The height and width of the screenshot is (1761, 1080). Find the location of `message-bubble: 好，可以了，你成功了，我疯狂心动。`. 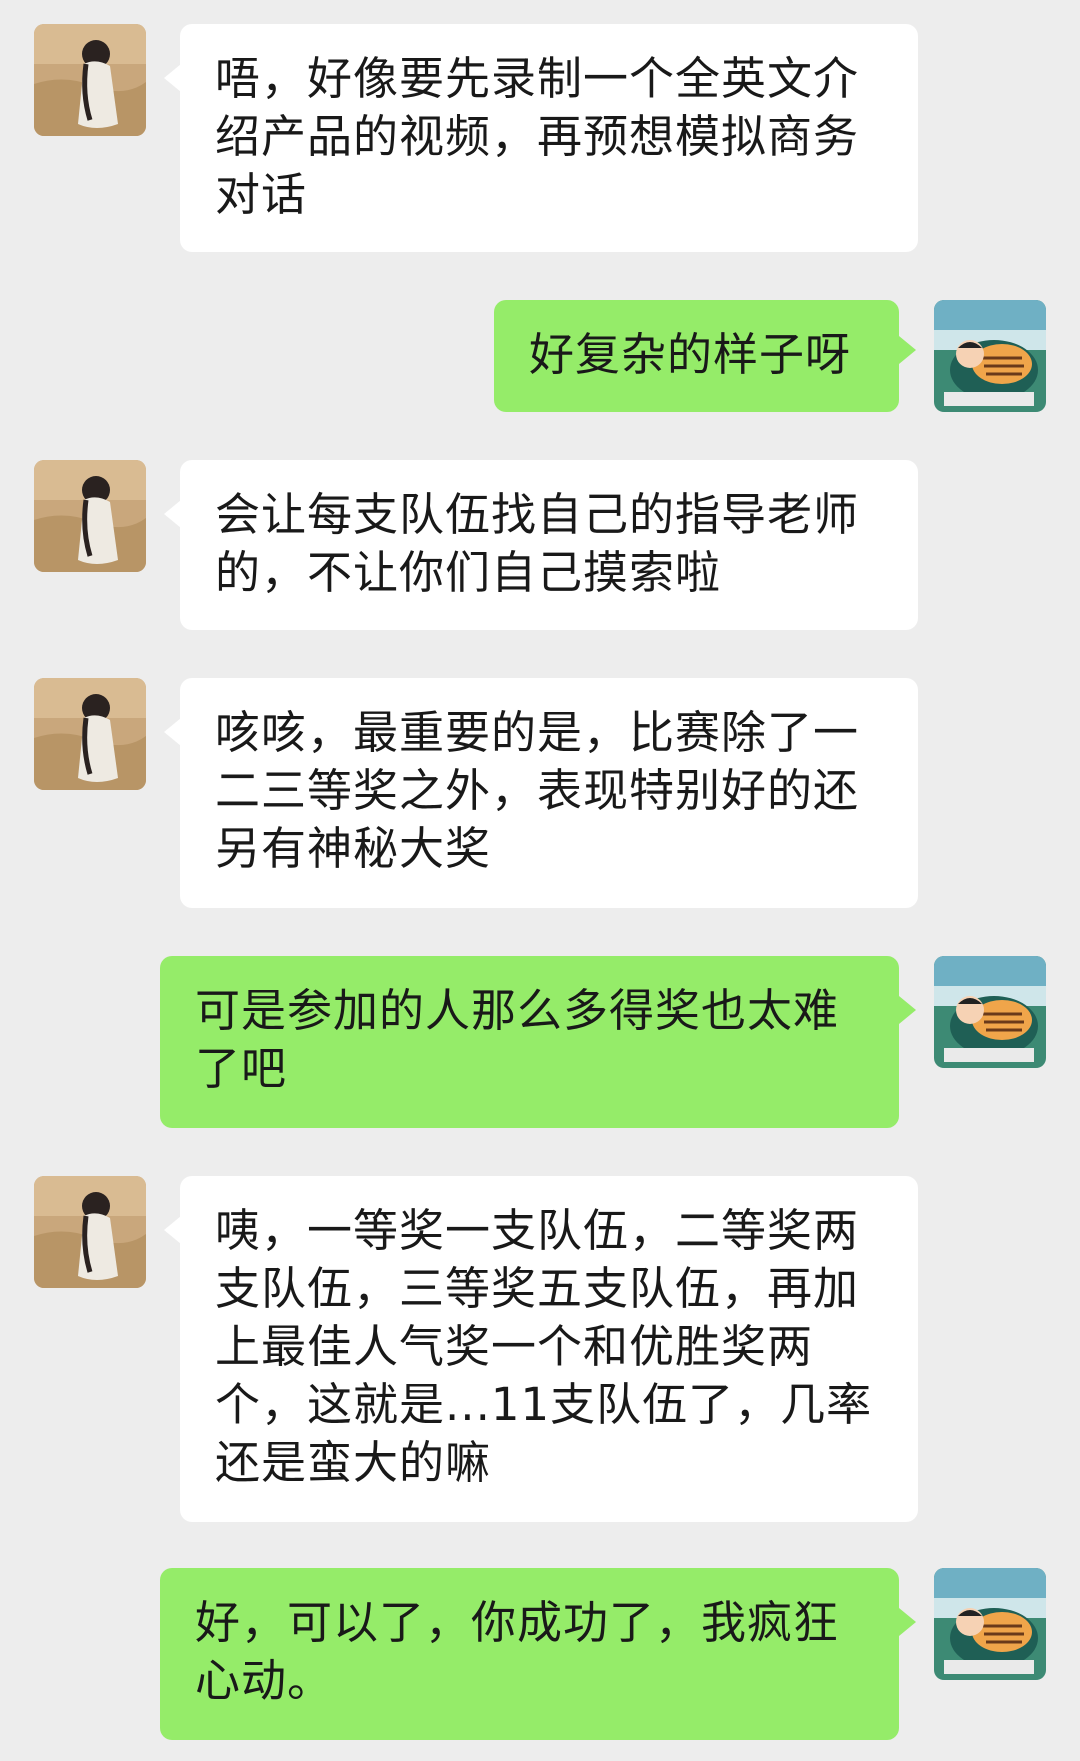

message-bubble: 好，可以了，你成功了，我疯狂心动。 is located at coordinates (529, 1654).